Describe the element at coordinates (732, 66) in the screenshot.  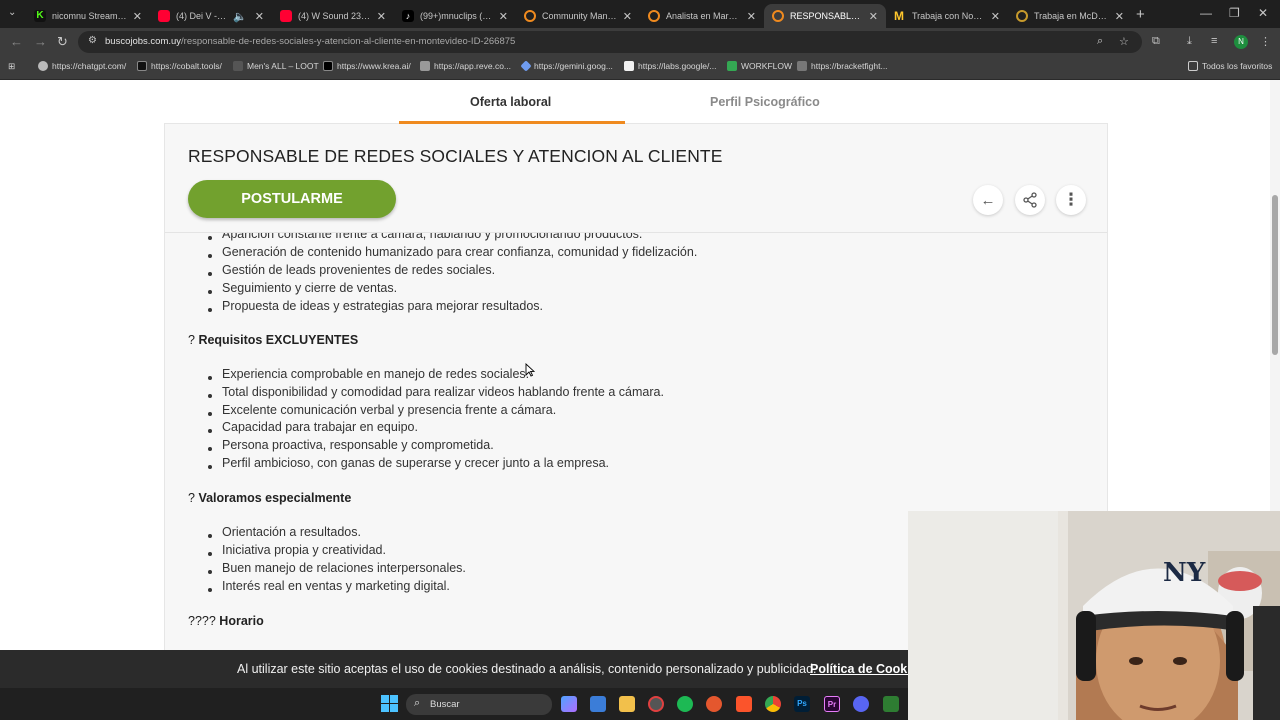
I see `drive-icon` at that location.